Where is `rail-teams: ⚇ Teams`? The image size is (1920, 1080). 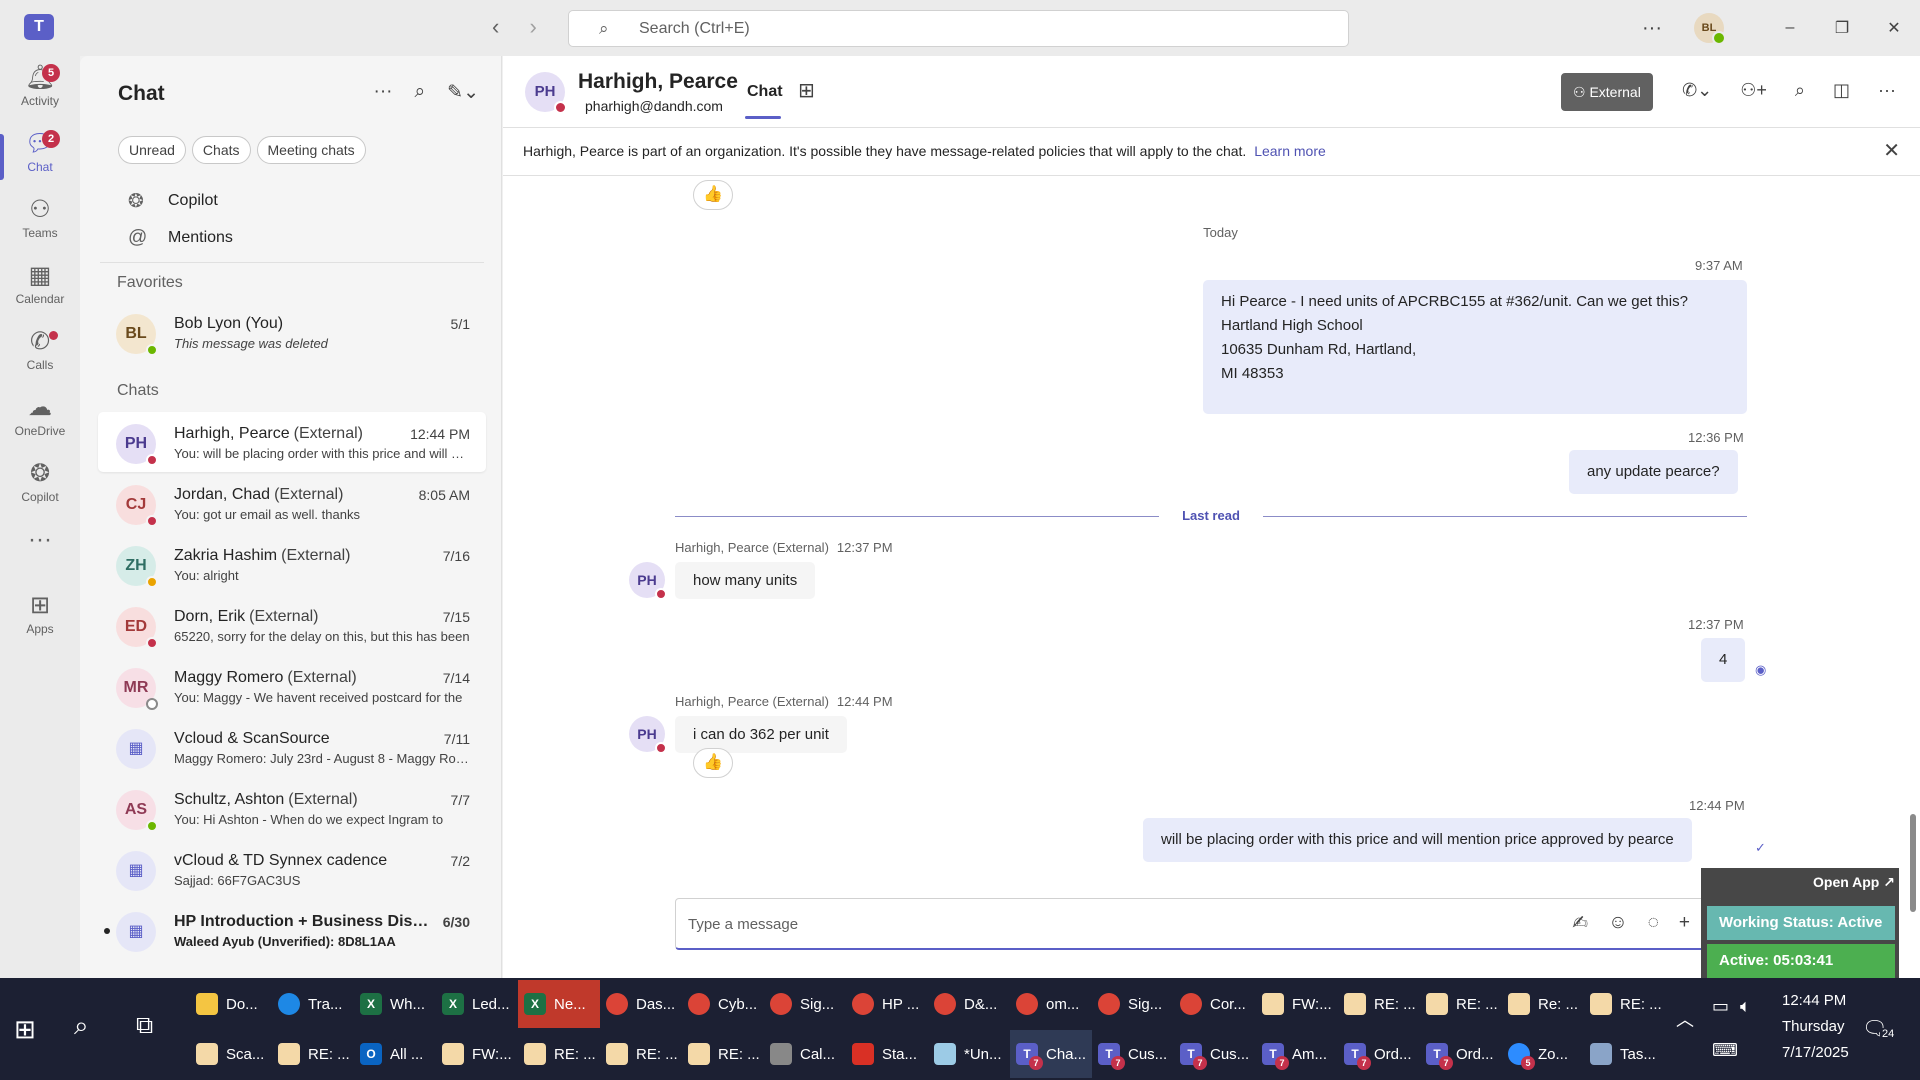 rail-teams: ⚇ Teams is located at coordinates (40, 226).